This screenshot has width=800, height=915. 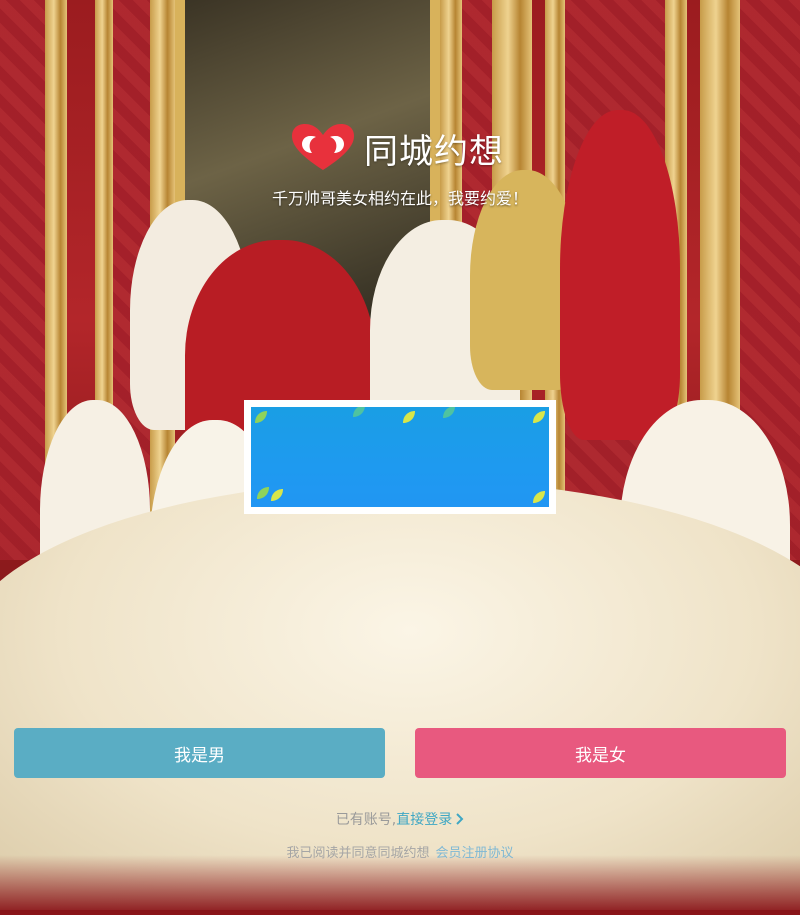 I want to click on male-button: 我是男, so click(x=199, y=753).